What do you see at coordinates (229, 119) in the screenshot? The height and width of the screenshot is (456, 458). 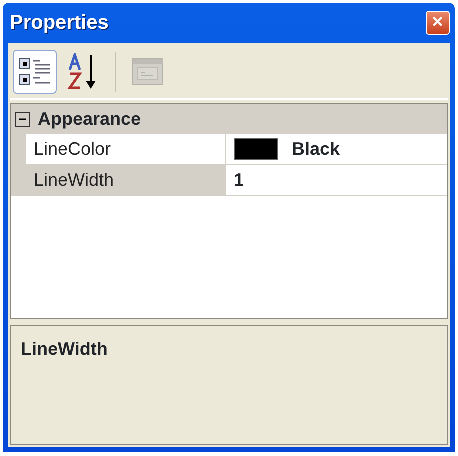 I see `category-row: Appearance` at bounding box center [229, 119].